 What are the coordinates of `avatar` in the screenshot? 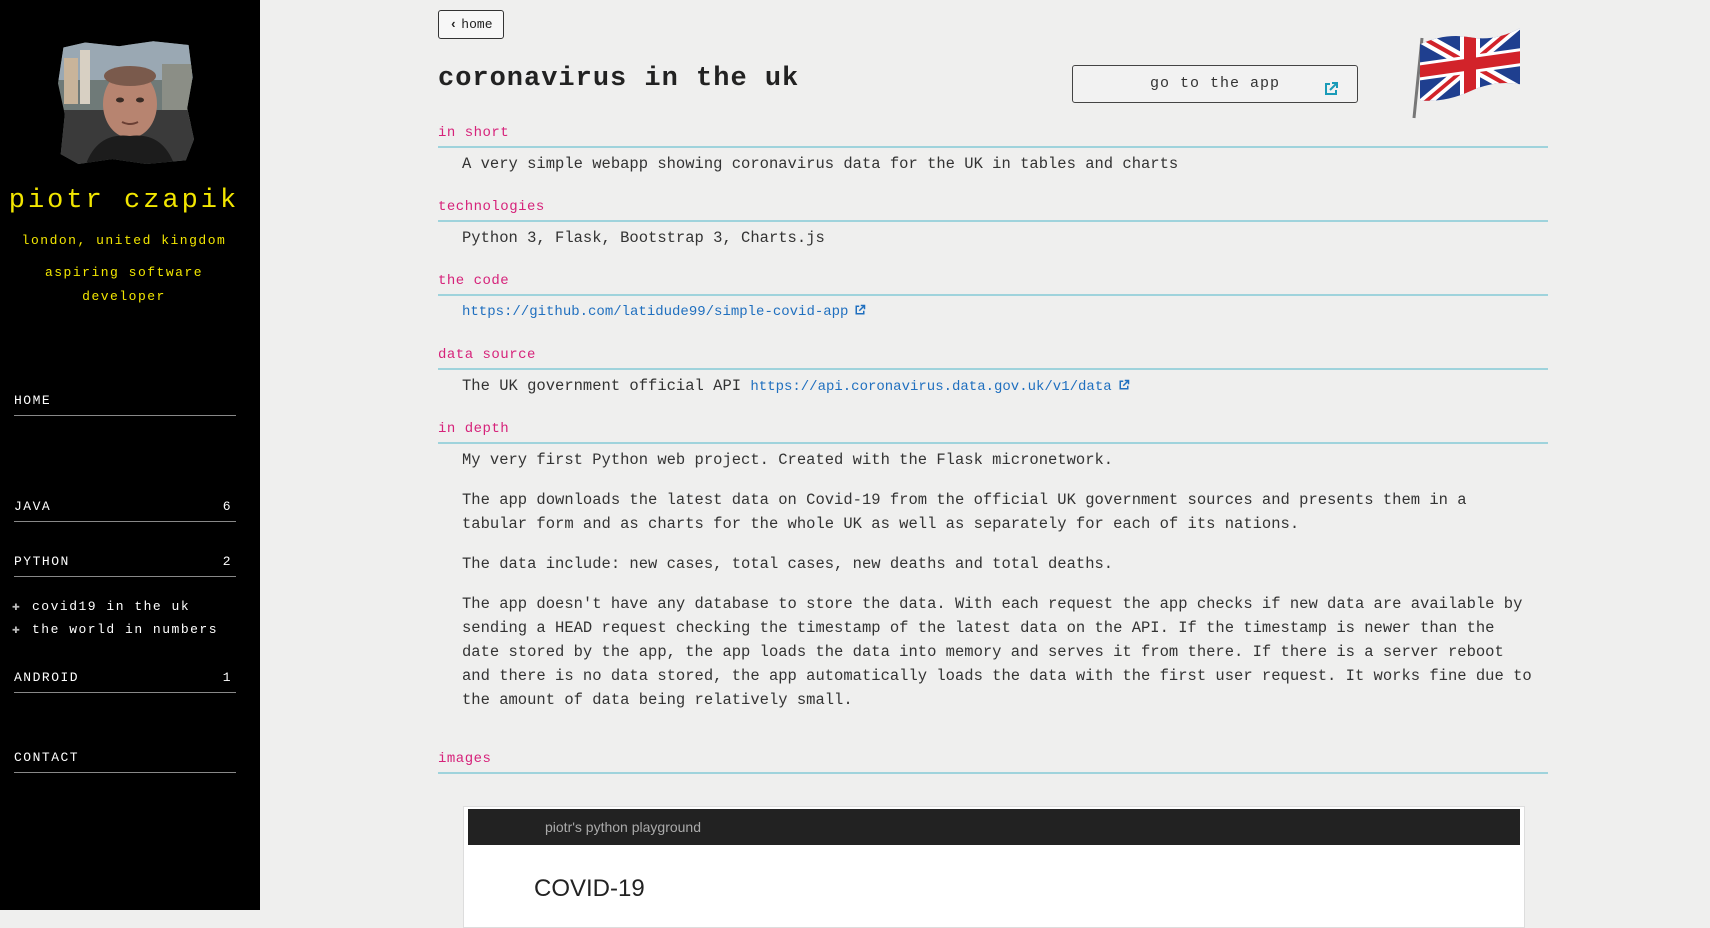 It's located at (126, 102).